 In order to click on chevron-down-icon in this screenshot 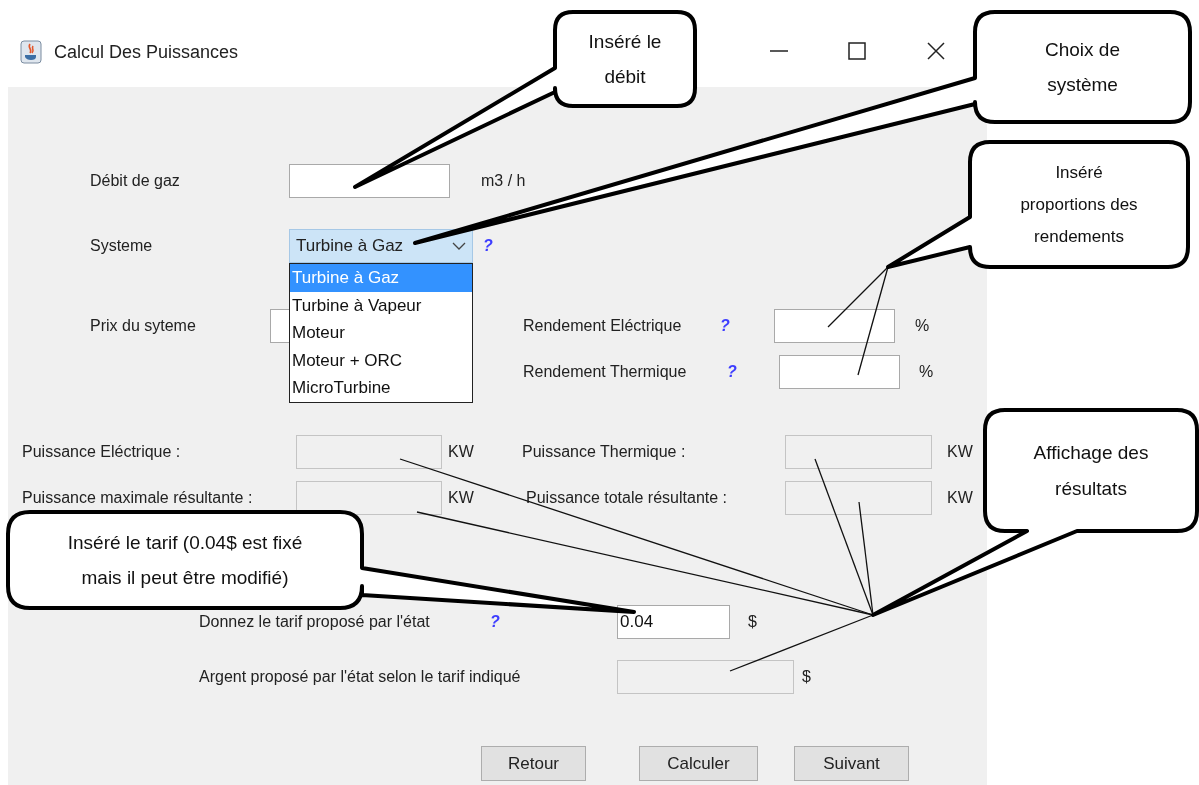, I will do `click(459, 246)`.